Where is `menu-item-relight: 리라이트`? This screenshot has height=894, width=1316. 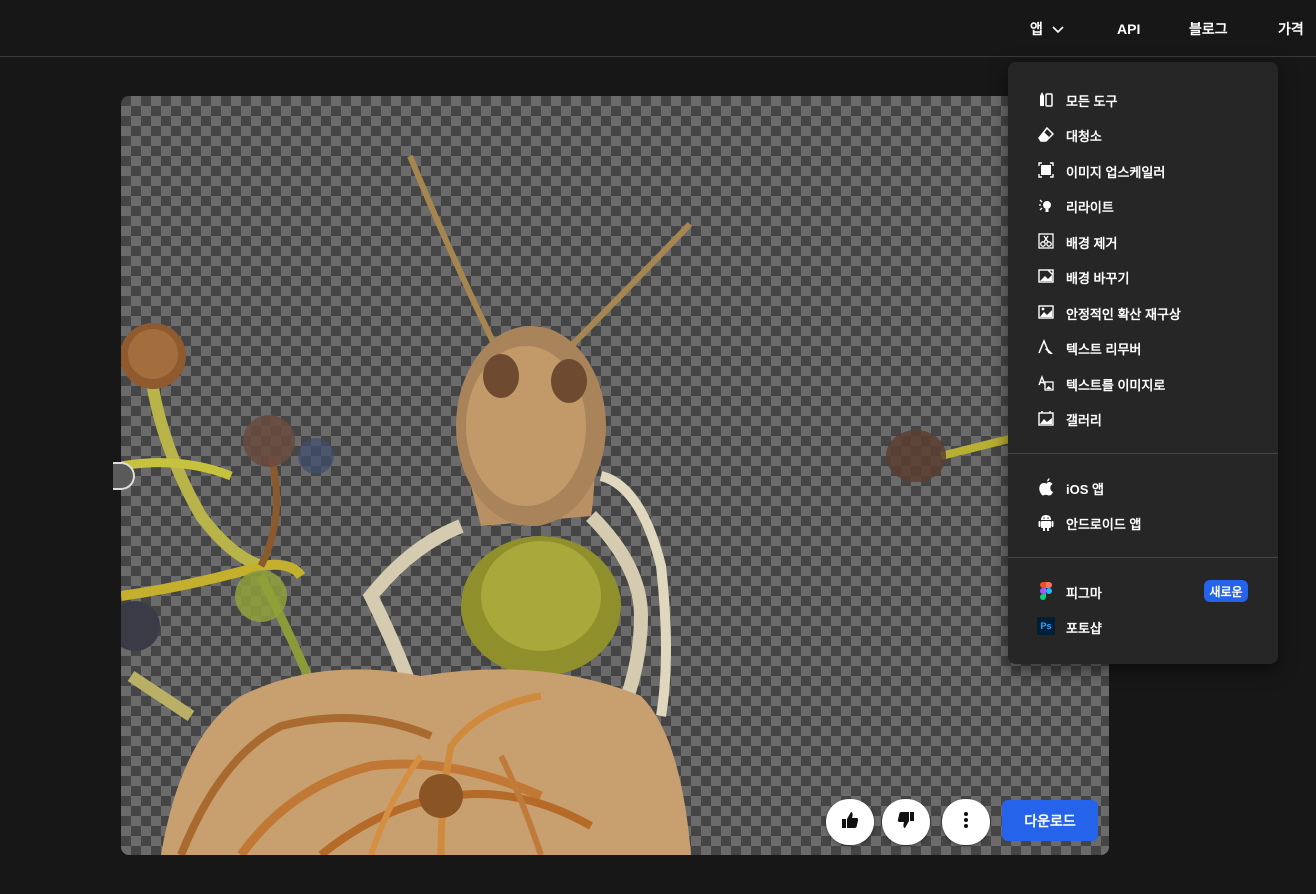
menu-item-relight: 리라이트 is located at coordinates (1143, 205).